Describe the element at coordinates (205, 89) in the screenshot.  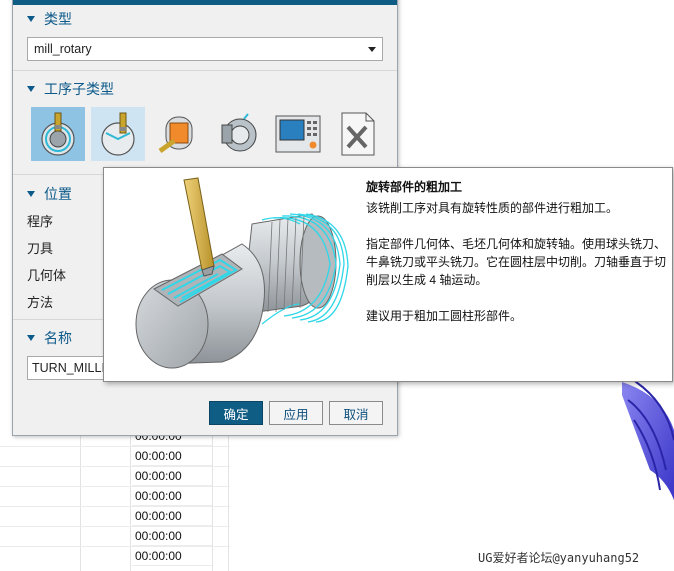
I see `subtype-section-header: 工序子类型` at that location.